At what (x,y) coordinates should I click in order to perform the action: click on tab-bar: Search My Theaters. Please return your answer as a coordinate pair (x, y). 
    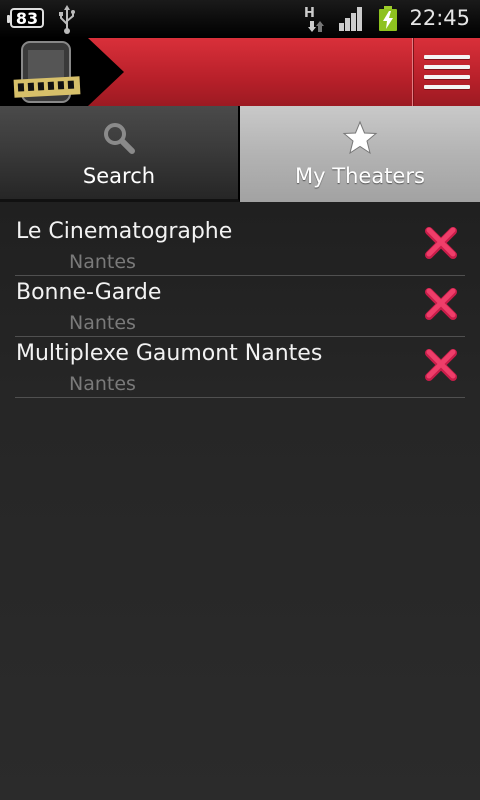
    Looking at the image, I should click on (240, 154).